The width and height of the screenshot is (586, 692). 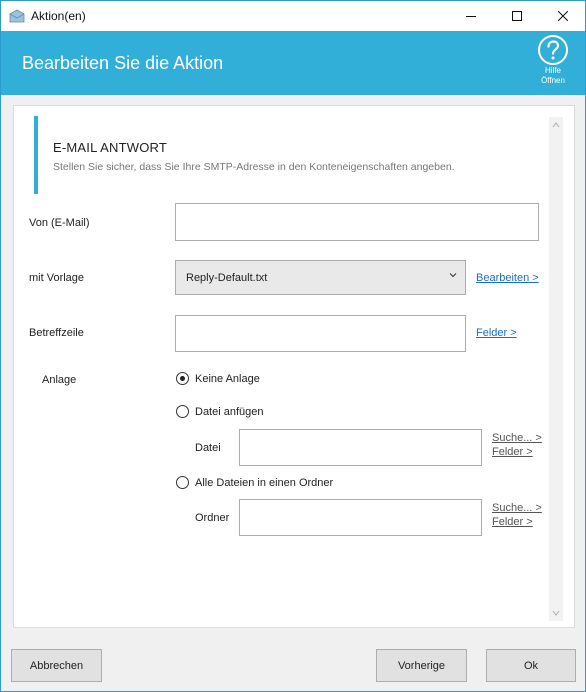 I want to click on title-bar: Aktion(en), so click(x=293, y=16).